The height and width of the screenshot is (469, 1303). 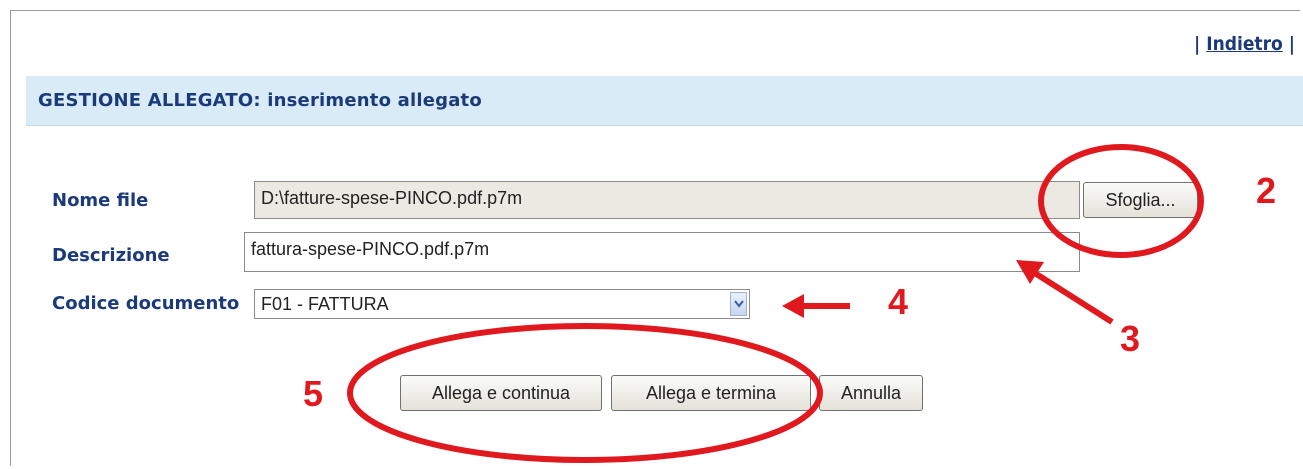 What do you see at coordinates (1121, 201) in the screenshot?
I see `annotation-ellipse-browse` at bounding box center [1121, 201].